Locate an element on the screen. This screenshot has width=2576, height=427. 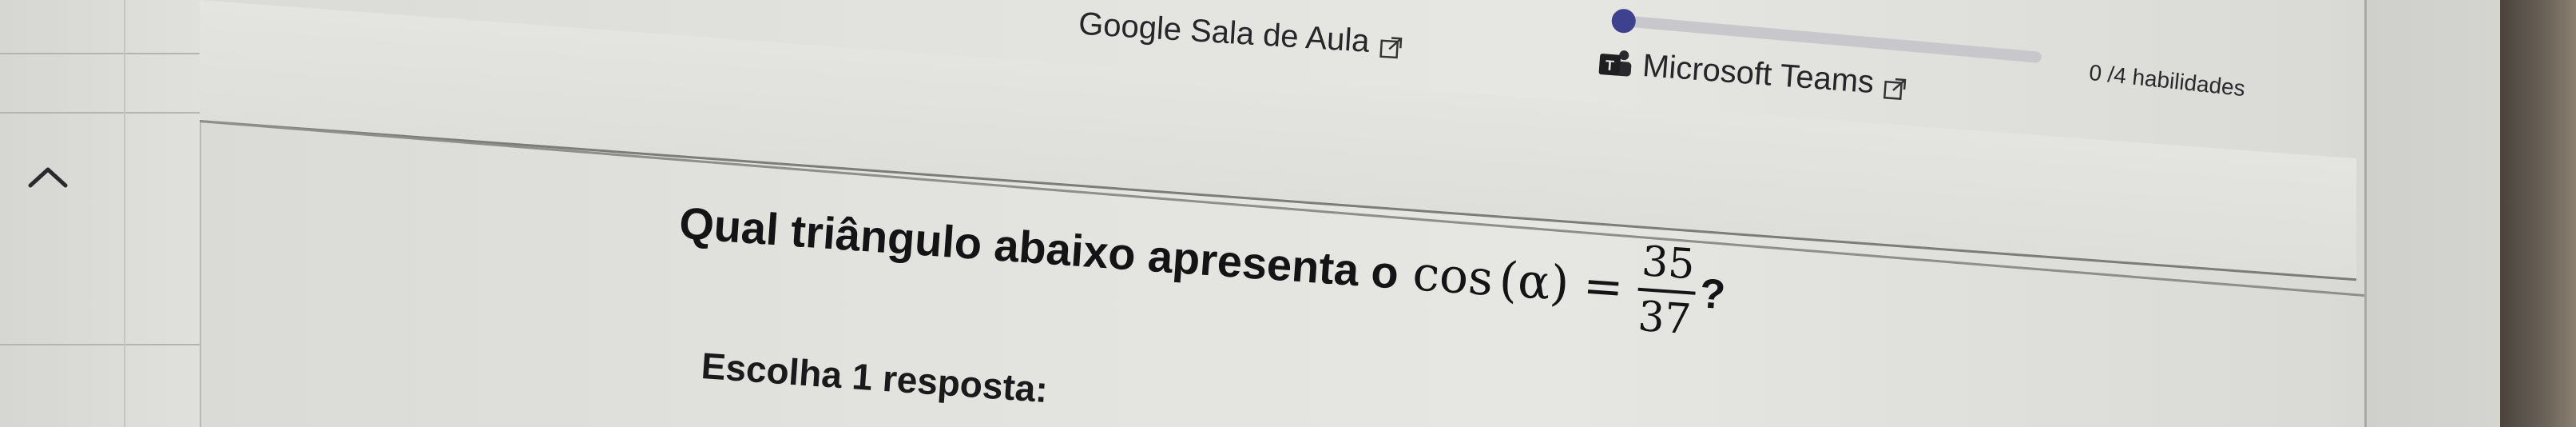
math-function: cos is located at coordinates (1453, 276).